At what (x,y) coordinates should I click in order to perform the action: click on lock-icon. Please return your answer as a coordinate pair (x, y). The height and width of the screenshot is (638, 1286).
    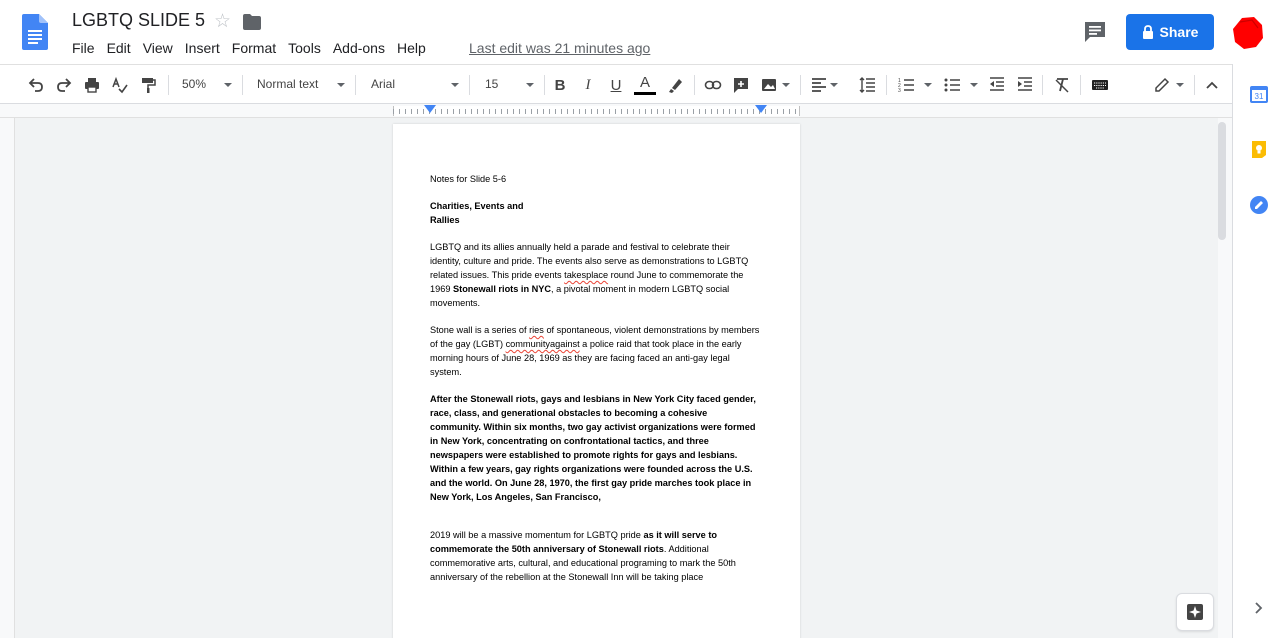
    Looking at the image, I should click on (1147, 32).